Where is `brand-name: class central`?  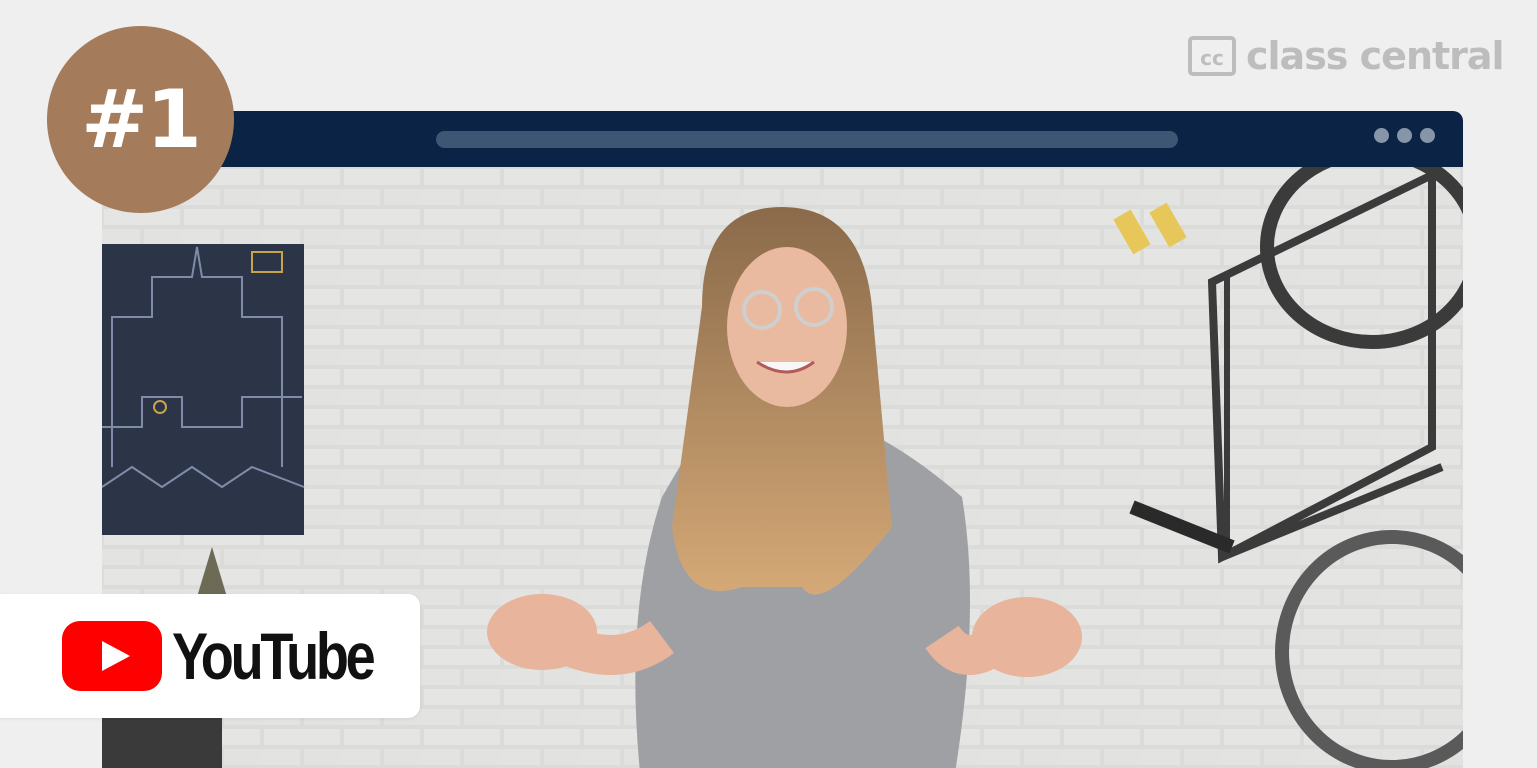 brand-name: class central is located at coordinates (1375, 56).